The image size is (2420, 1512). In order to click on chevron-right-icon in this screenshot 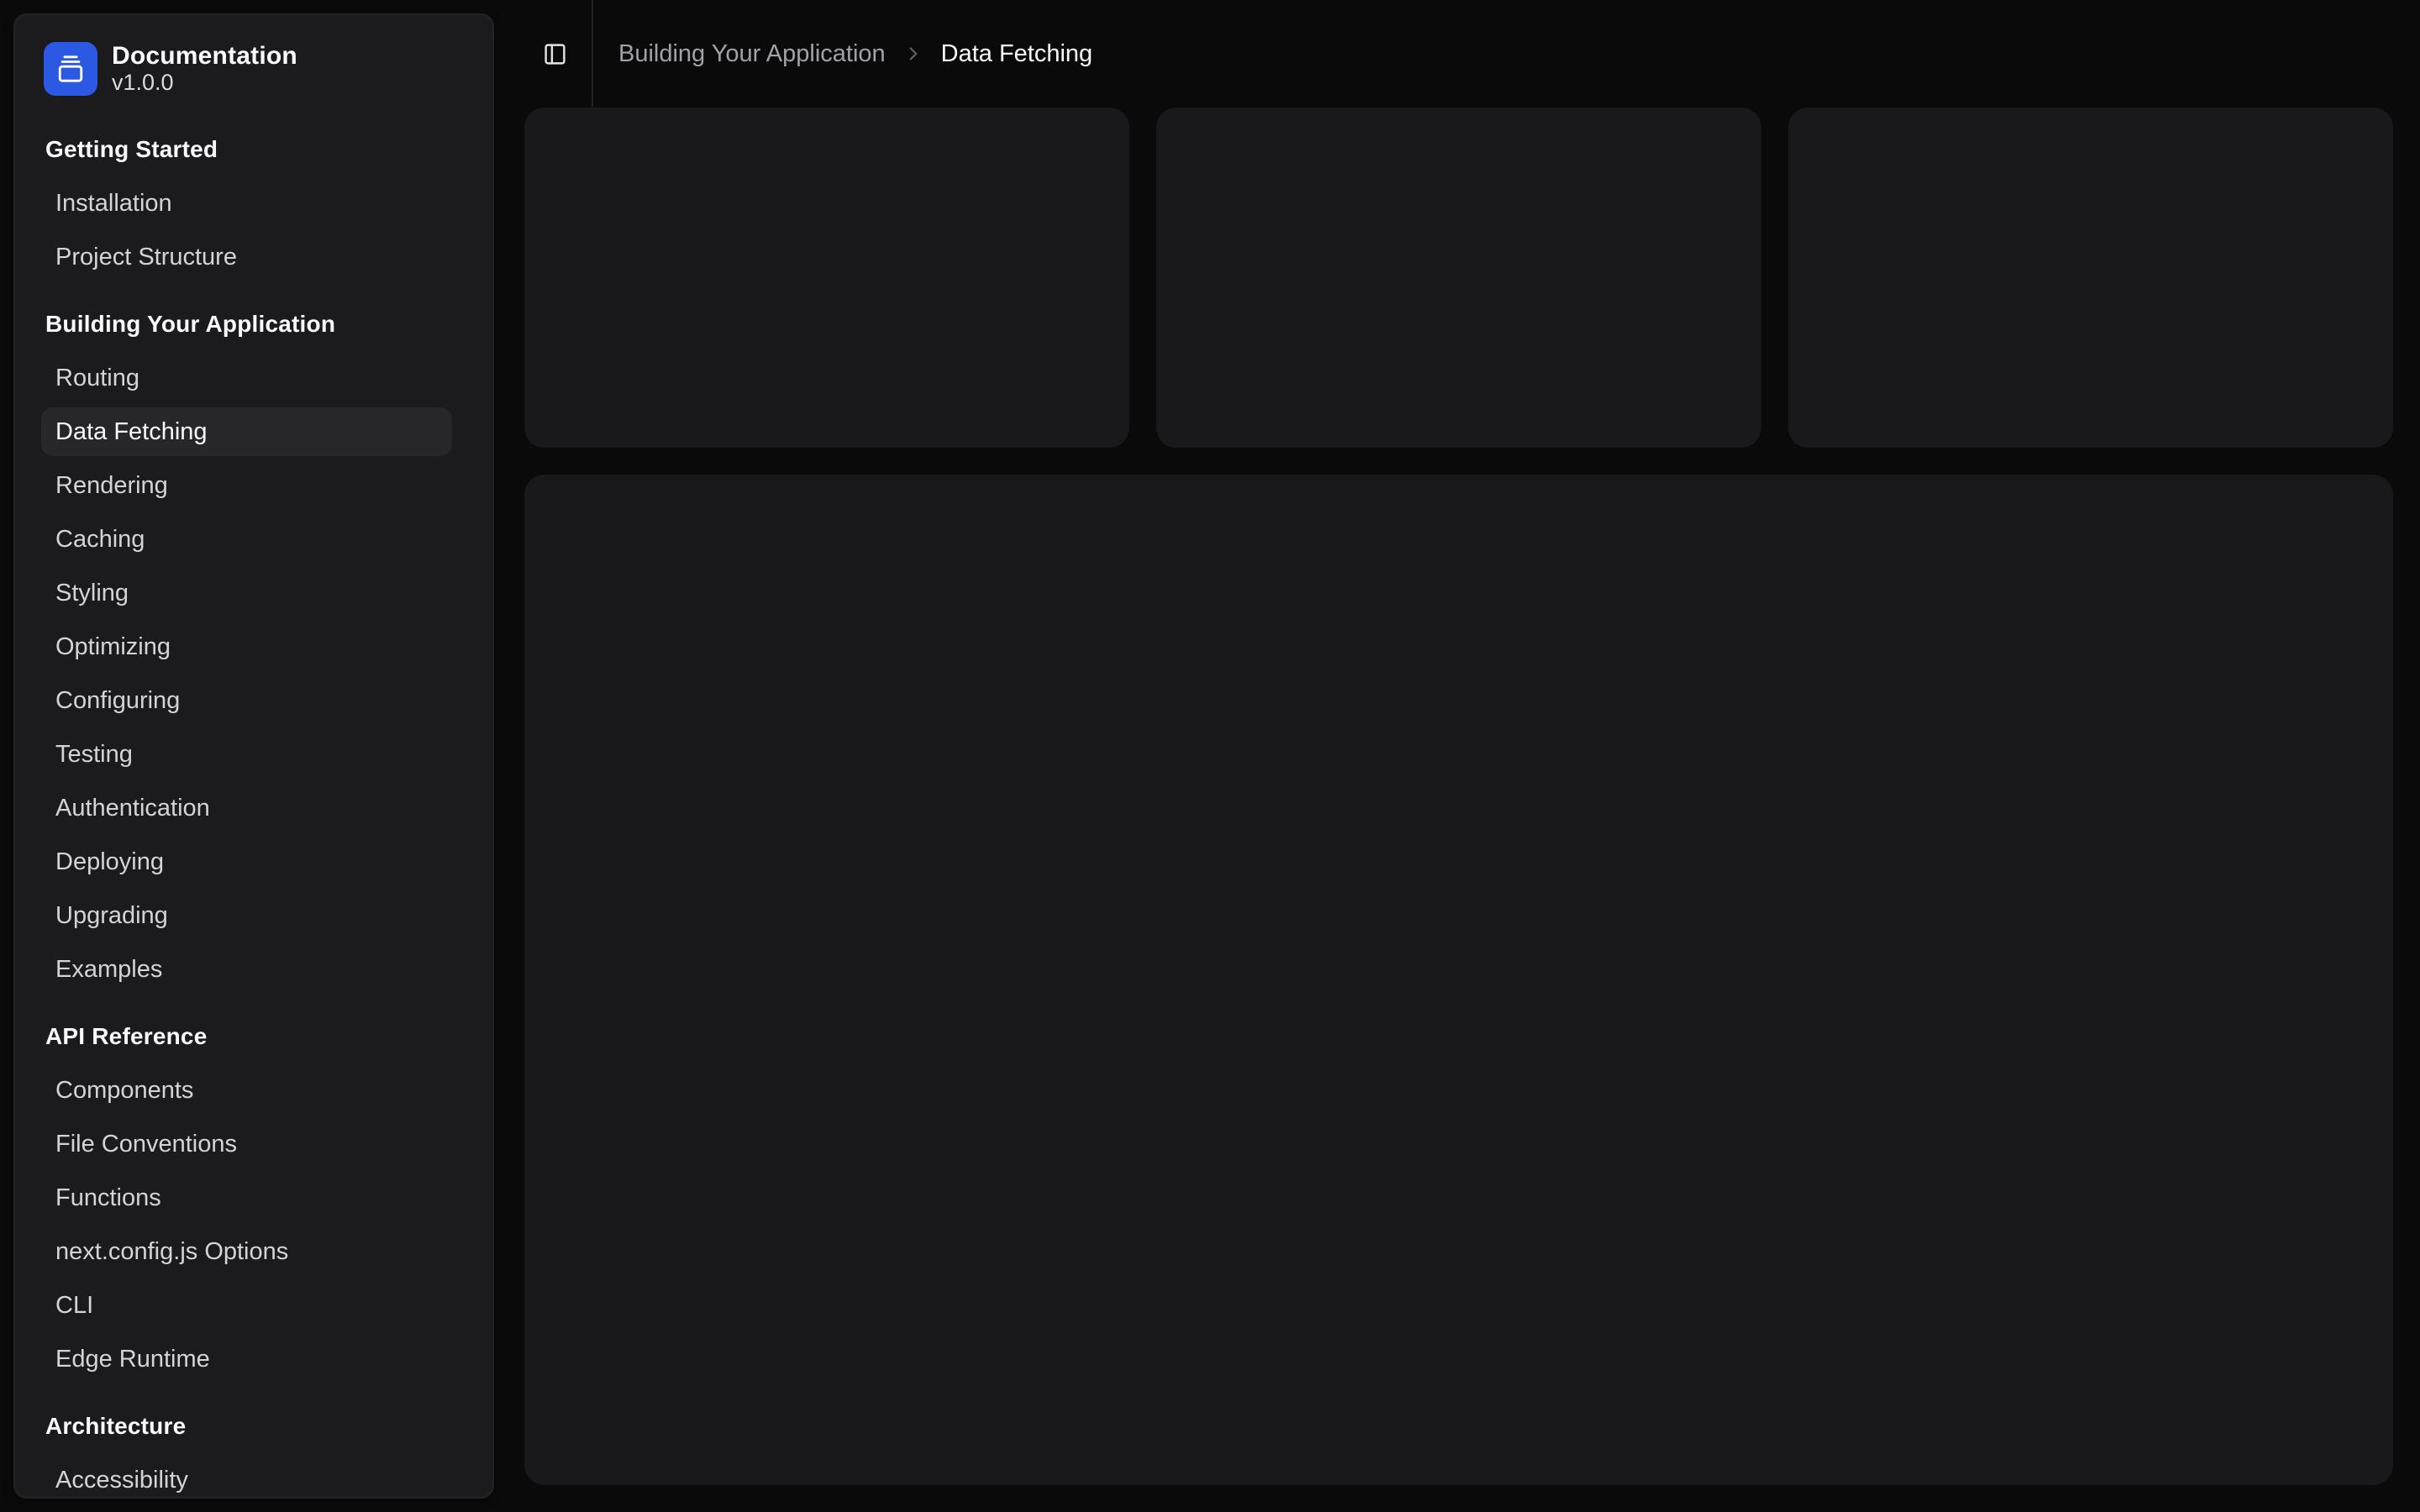, I will do `click(913, 54)`.